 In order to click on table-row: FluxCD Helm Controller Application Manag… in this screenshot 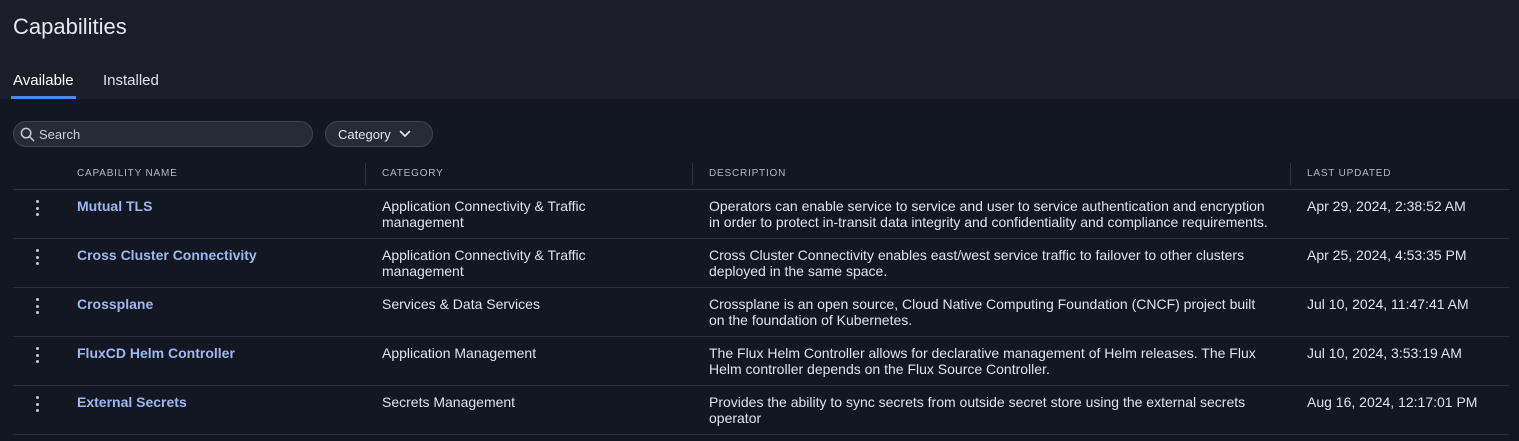, I will do `click(761, 361)`.